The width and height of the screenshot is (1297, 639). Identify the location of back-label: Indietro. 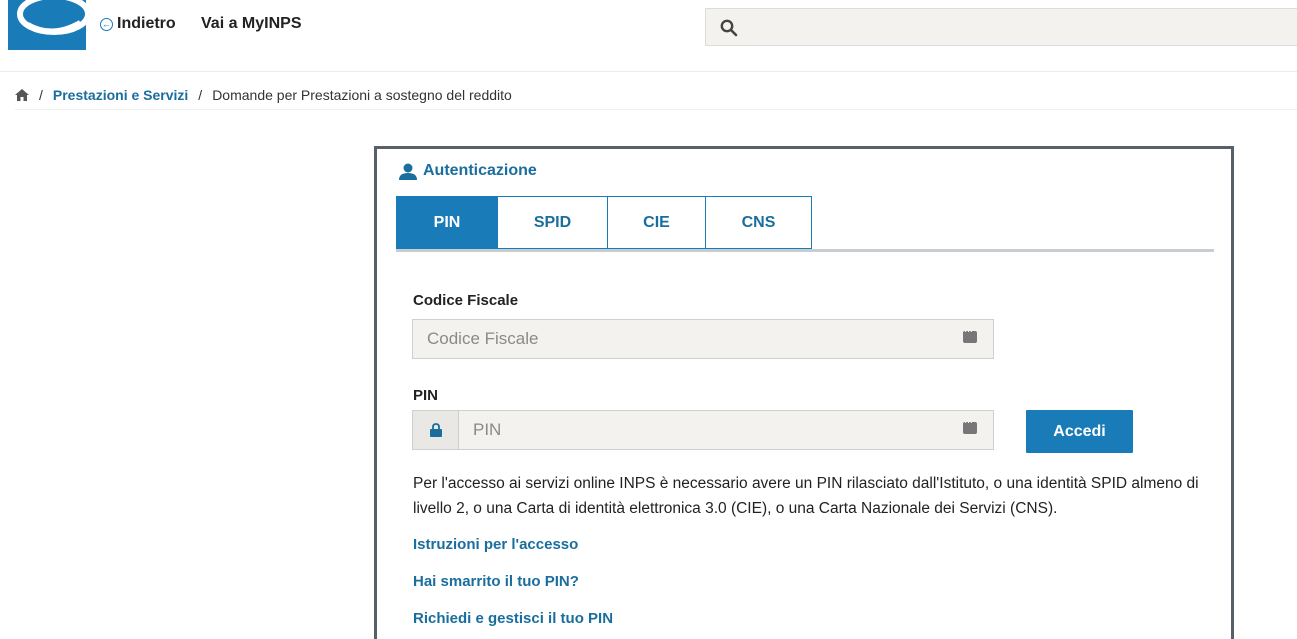
(146, 23).